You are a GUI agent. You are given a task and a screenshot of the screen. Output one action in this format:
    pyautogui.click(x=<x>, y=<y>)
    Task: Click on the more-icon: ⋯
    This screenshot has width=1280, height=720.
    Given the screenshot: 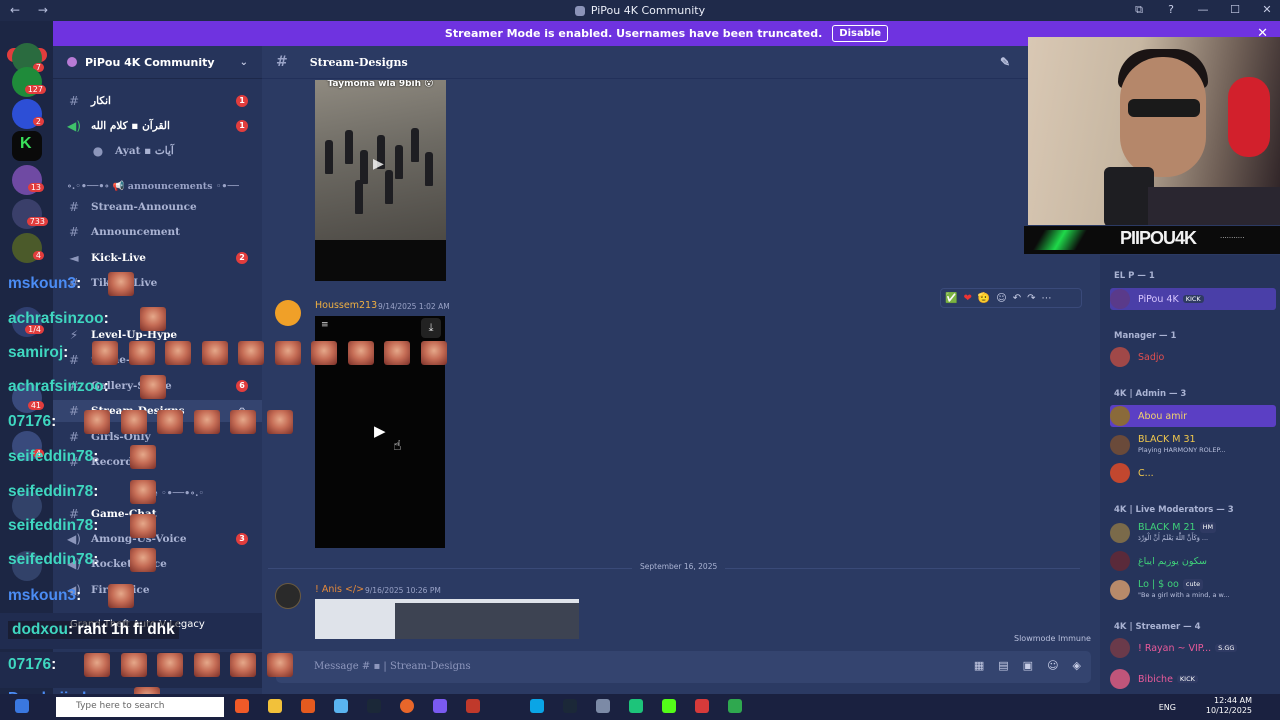 What is the action you would take?
    pyautogui.click(x=1047, y=298)
    